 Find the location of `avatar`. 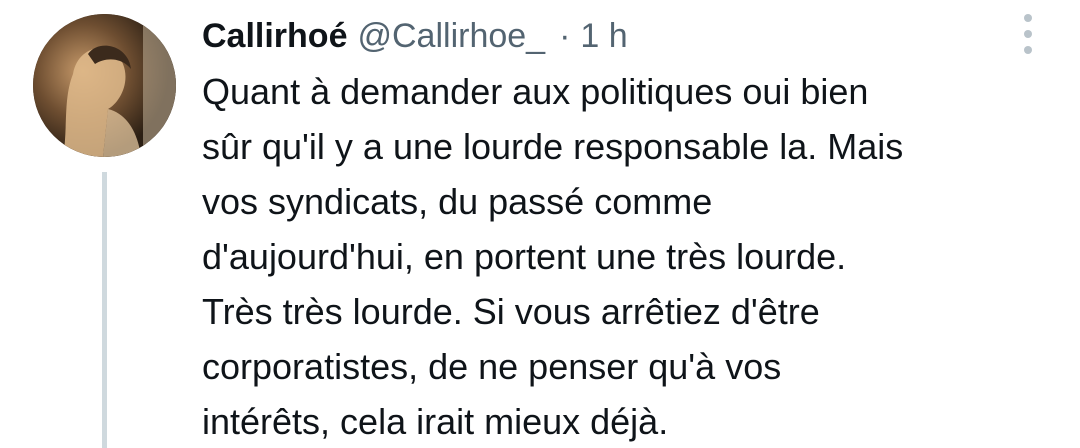

avatar is located at coordinates (104, 85).